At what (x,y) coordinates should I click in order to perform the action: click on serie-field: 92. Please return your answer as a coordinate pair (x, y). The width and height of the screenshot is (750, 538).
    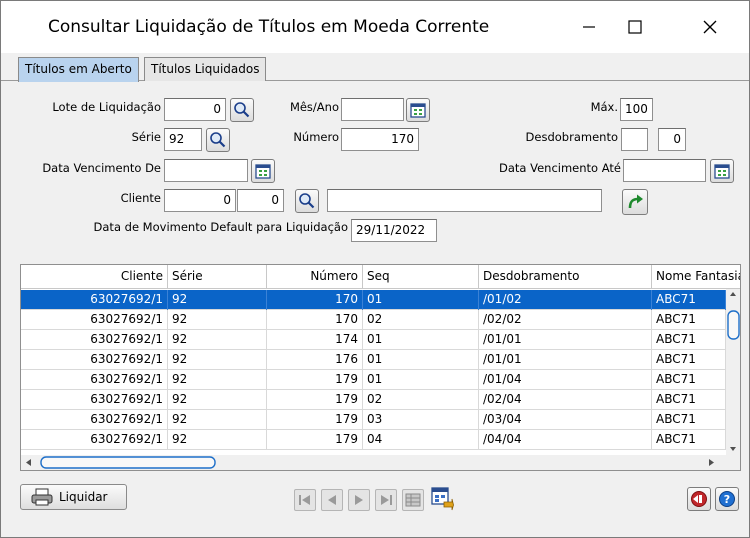
    Looking at the image, I should click on (183, 139).